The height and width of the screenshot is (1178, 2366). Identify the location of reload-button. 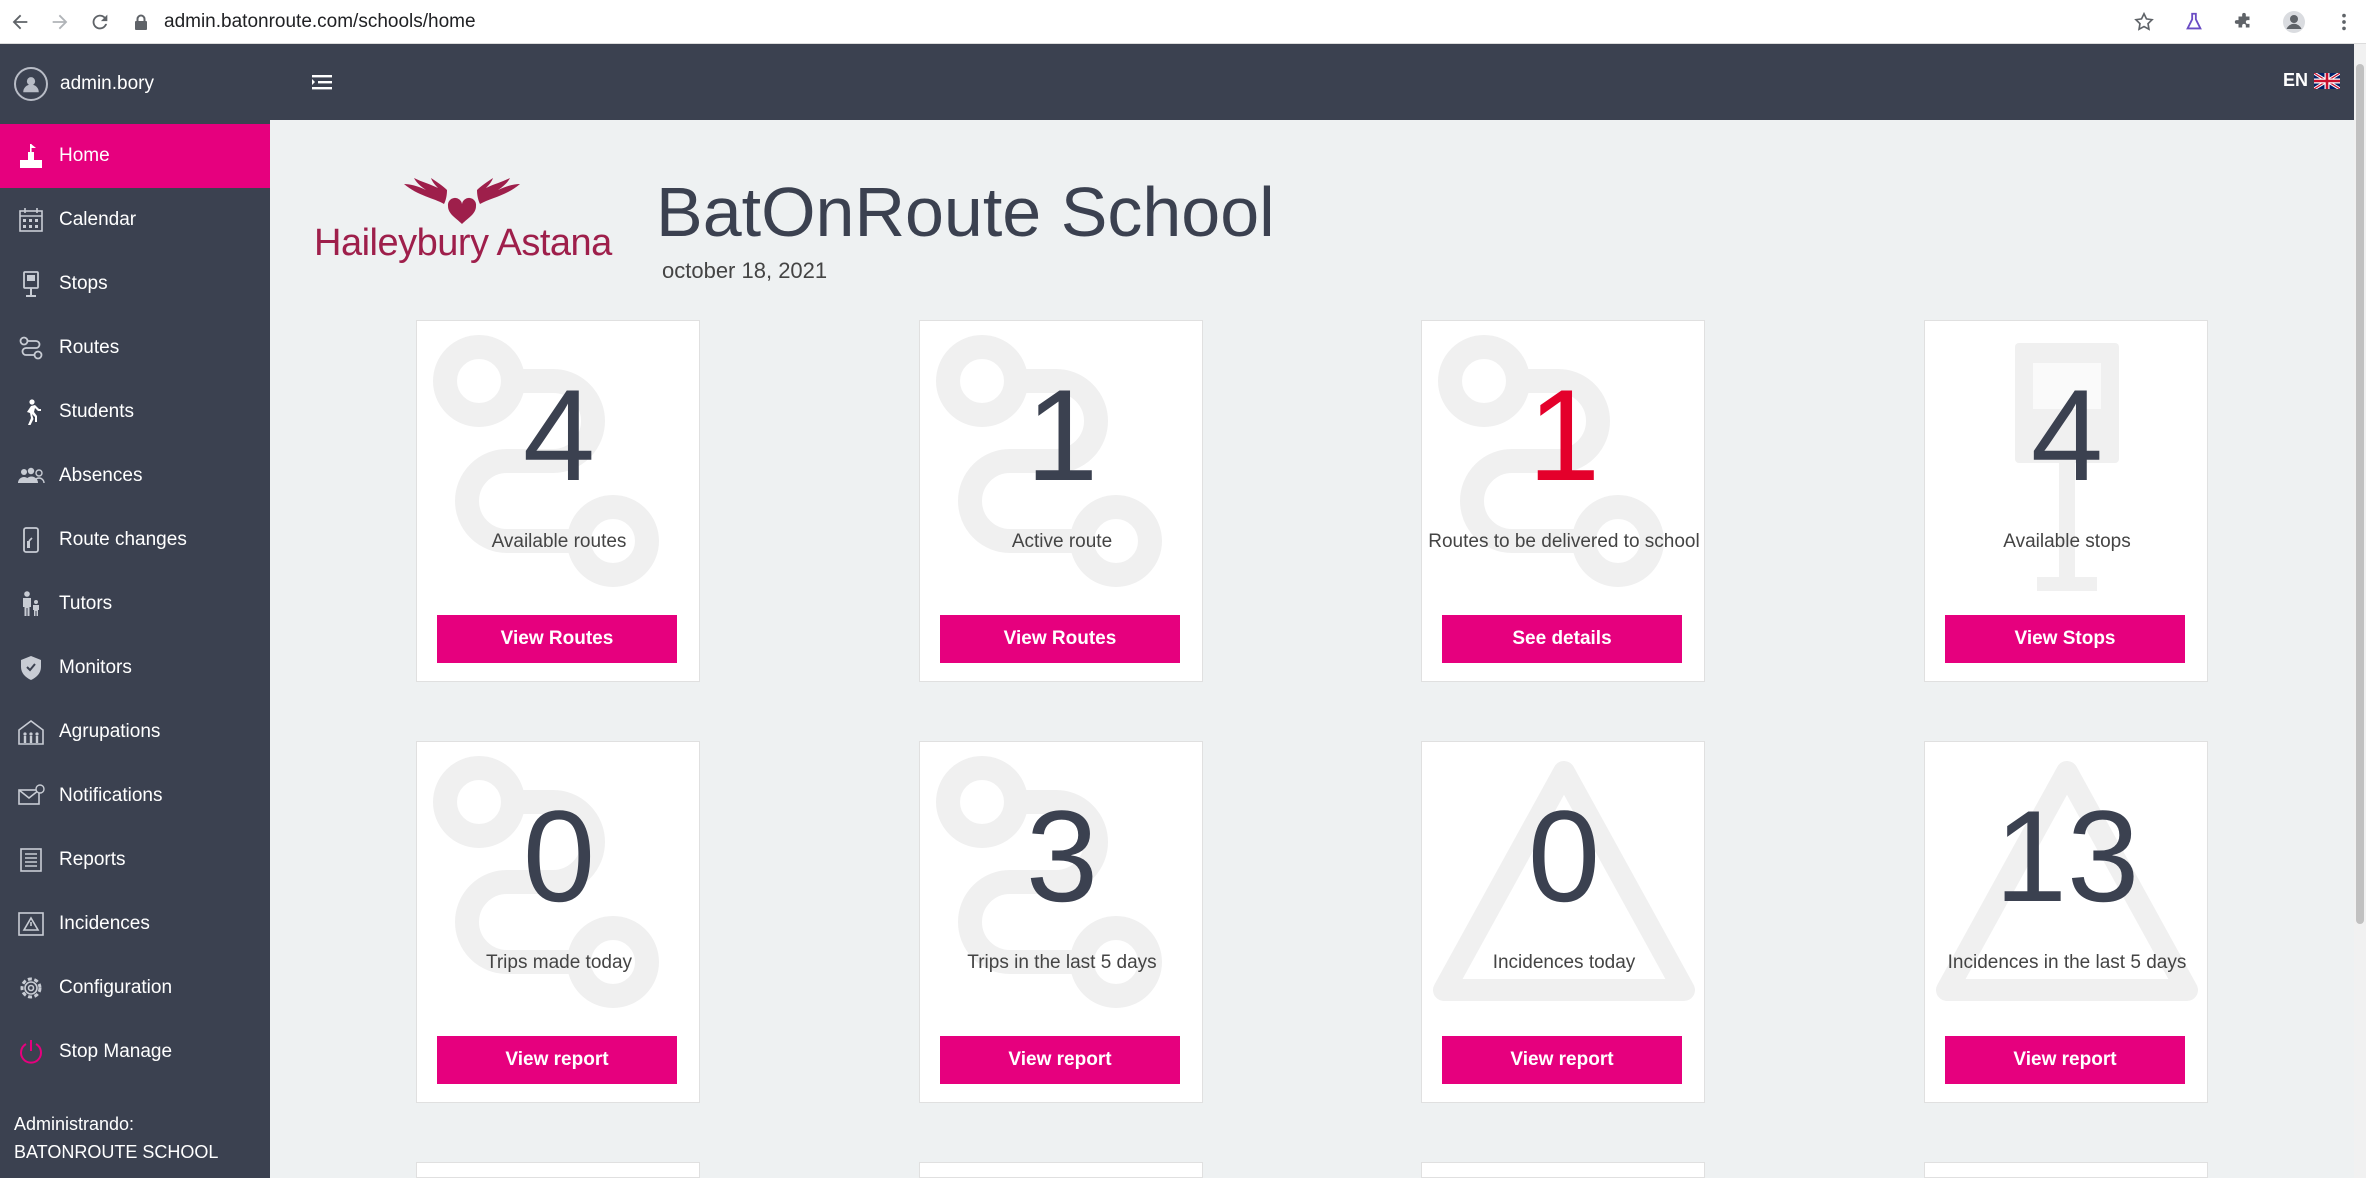
(100, 22).